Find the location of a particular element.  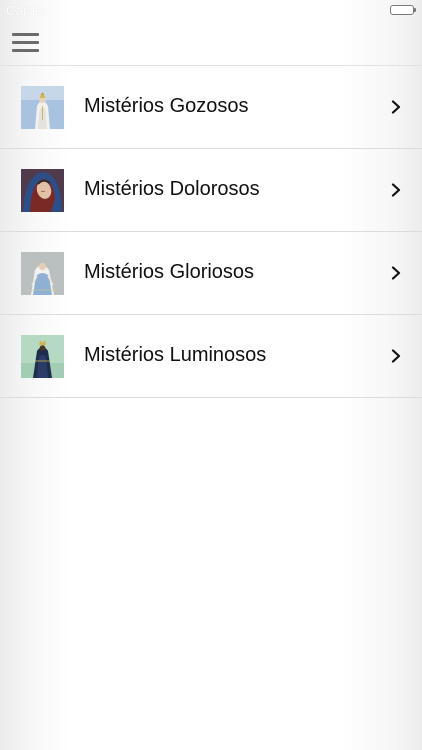

our-lady-aparecida-image is located at coordinates (42, 356).